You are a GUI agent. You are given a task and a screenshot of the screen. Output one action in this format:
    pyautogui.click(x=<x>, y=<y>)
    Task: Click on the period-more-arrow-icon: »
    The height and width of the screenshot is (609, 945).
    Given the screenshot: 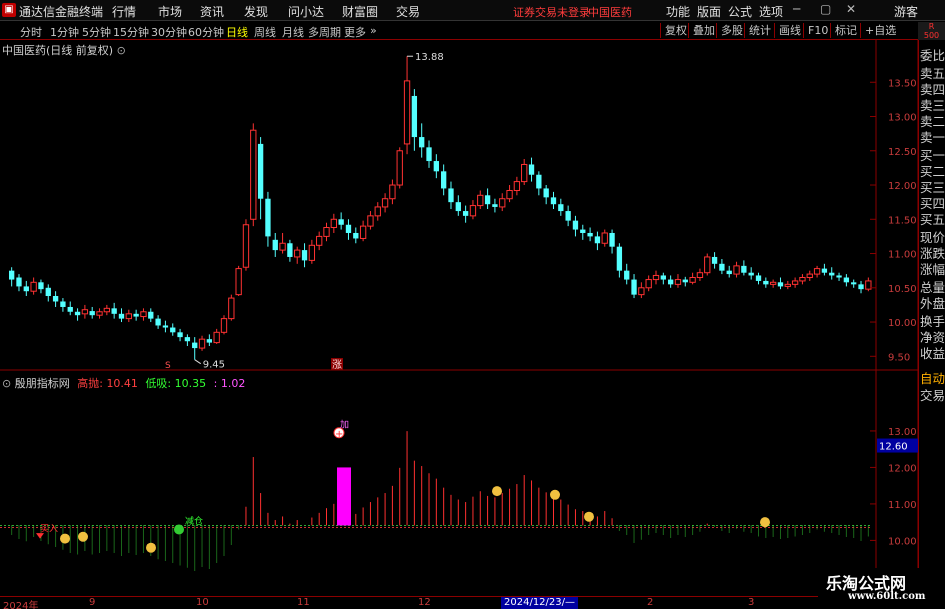 What is the action you would take?
    pyautogui.click(x=373, y=30)
    